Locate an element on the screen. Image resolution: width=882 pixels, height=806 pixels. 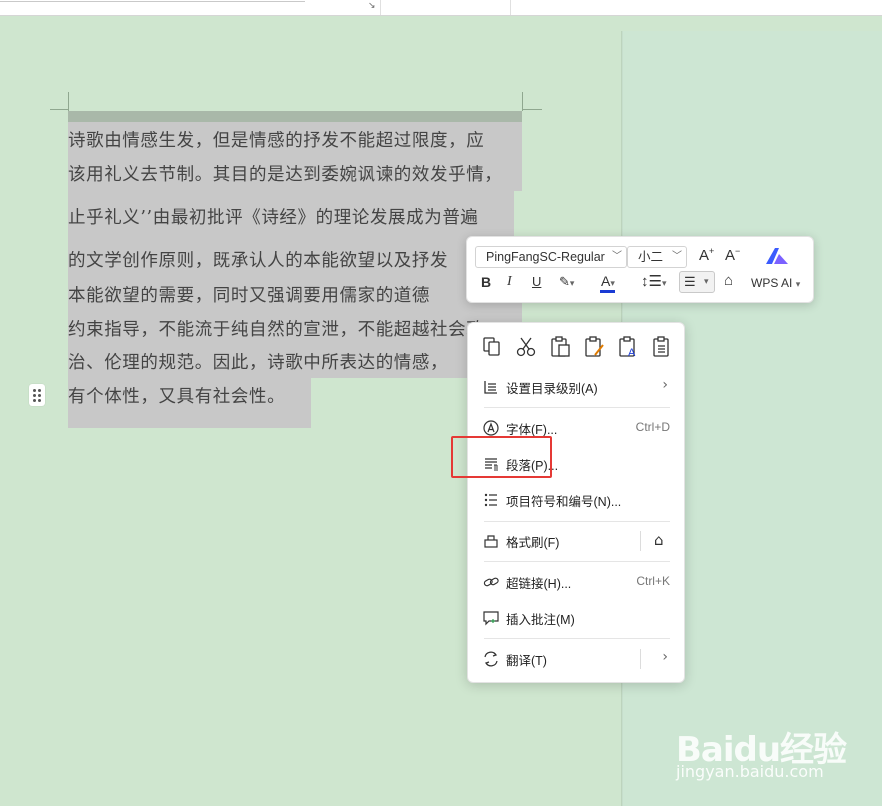
align-icon: ☰ is located at coordinates (690, 281).